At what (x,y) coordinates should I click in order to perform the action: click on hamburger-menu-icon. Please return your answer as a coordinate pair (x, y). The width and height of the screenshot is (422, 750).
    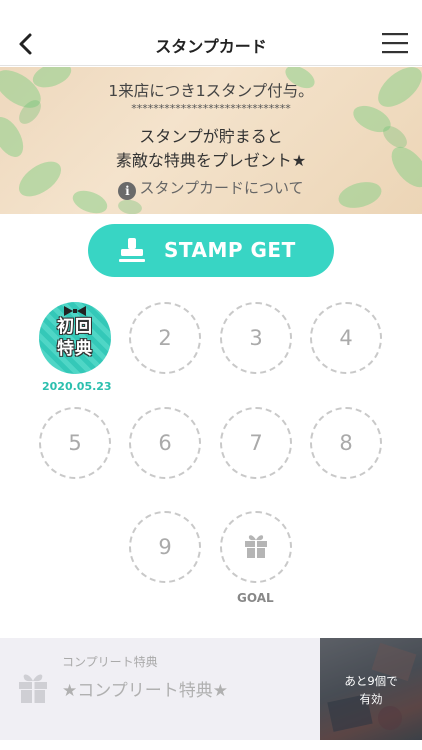
    Looking at the image, I should click on (395, 43).